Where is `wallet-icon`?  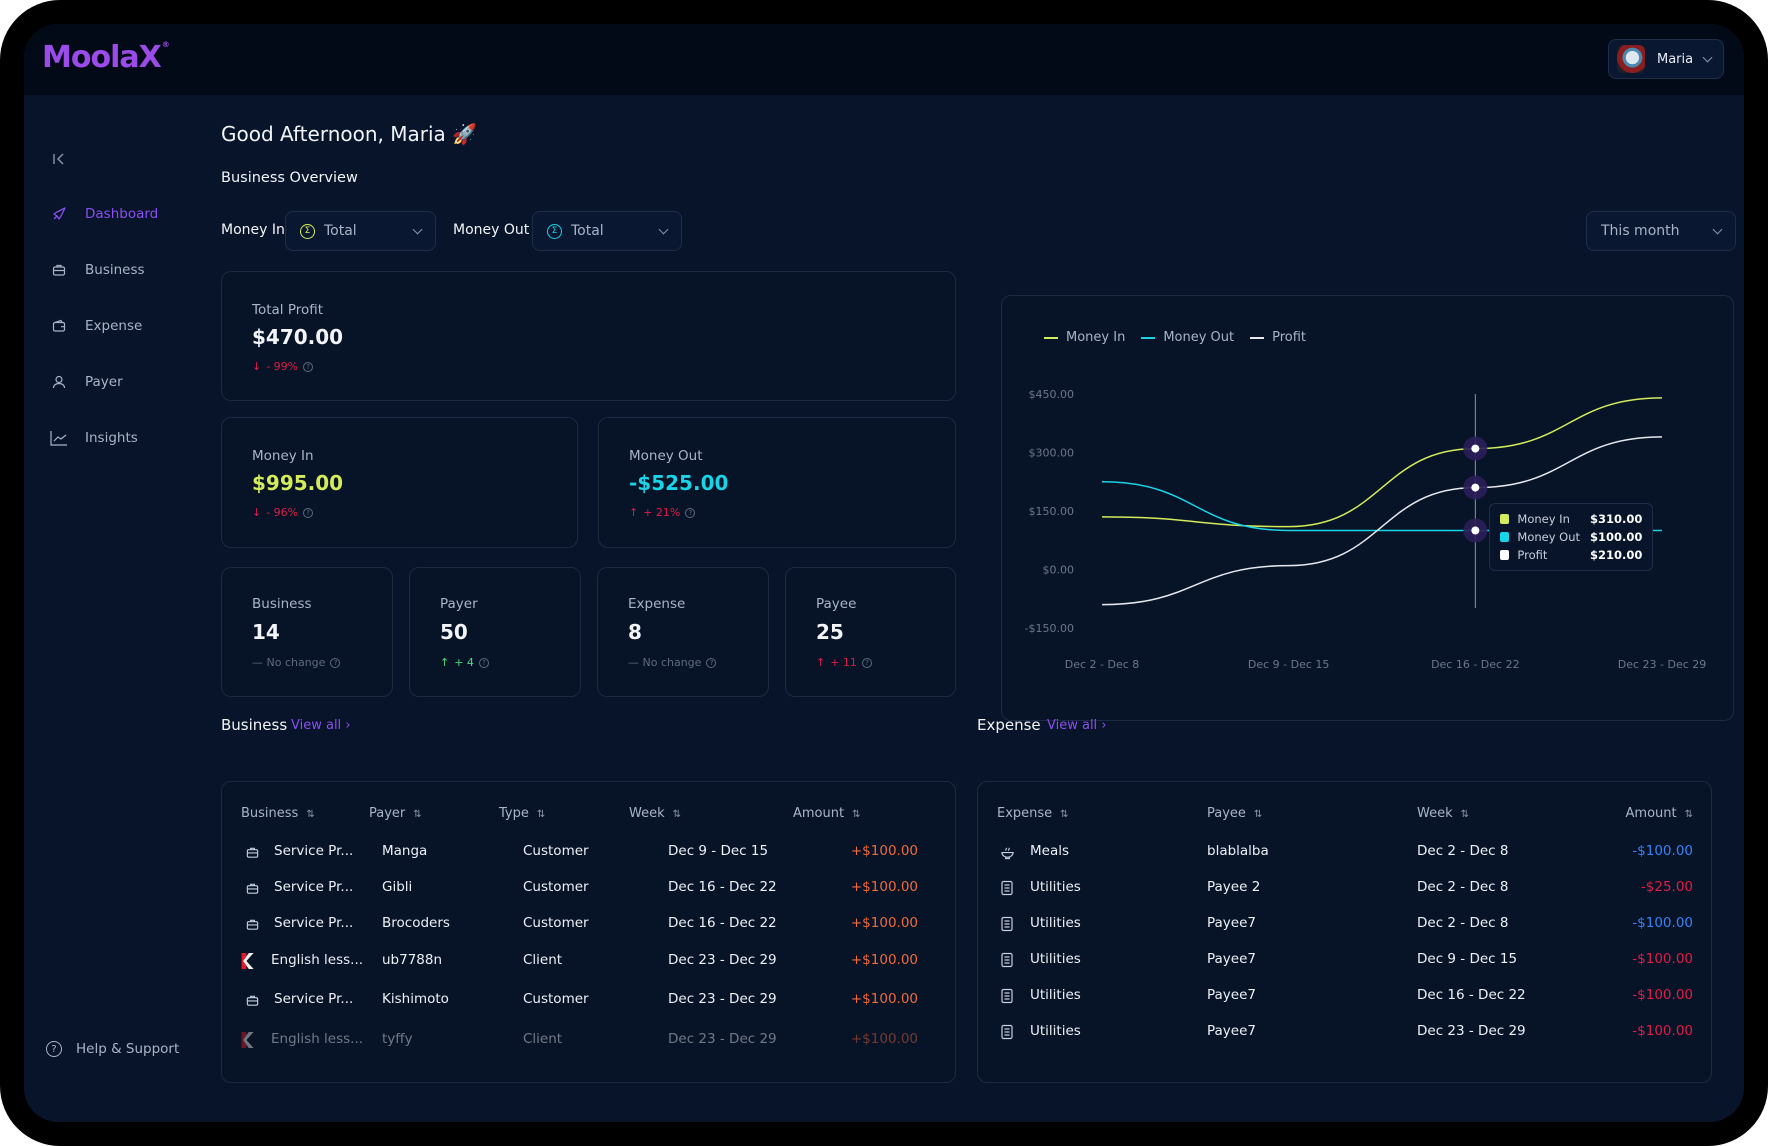 wallet-icon is located at coordinates (59, 326).